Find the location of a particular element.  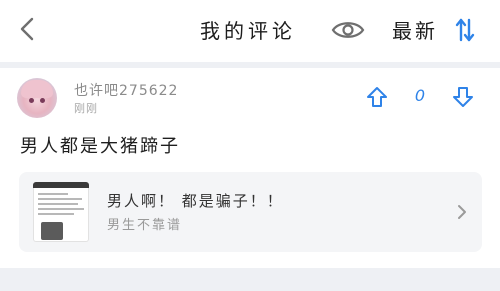

avatar-eye-left is located at coordinates (31, 100).